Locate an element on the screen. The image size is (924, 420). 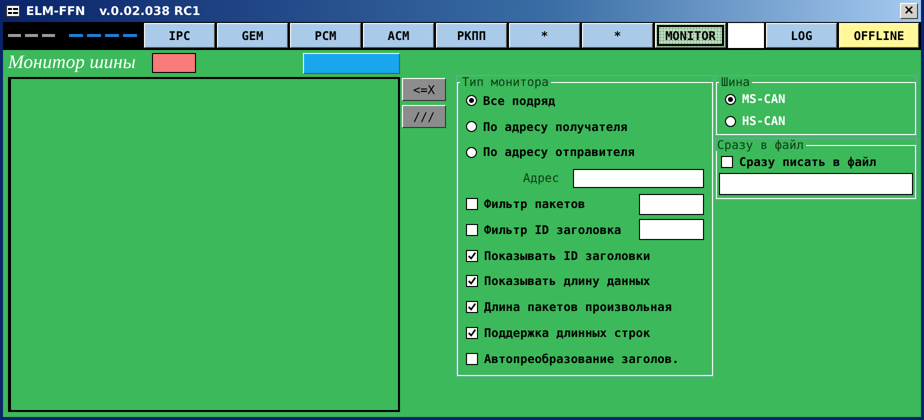
tool-button: <=X is located at coordinates (424, 89).